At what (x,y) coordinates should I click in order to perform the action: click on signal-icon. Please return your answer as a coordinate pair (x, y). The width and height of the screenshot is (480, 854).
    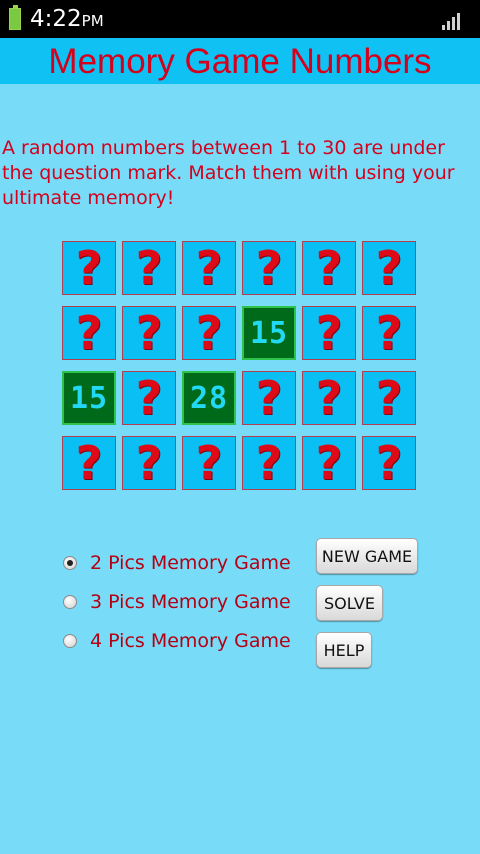
    Looking at the image, I should click on (453, 20).